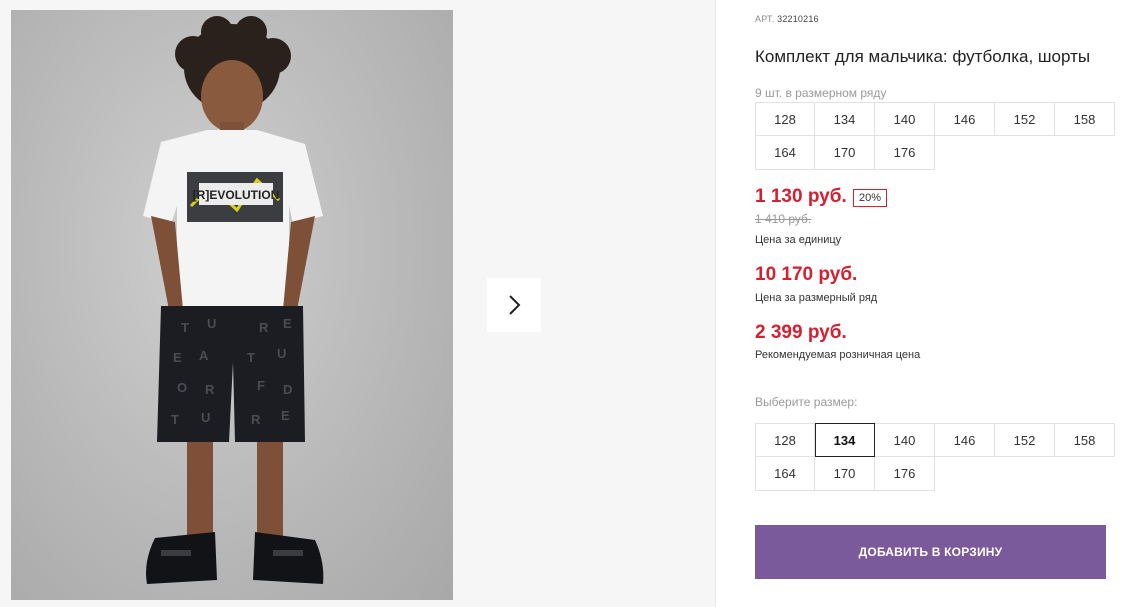  What do you see at coordinates (798, 240) in the screenshot?
I see `unit-price-caption: Цена за единицу` at bounding box center [798, 240].